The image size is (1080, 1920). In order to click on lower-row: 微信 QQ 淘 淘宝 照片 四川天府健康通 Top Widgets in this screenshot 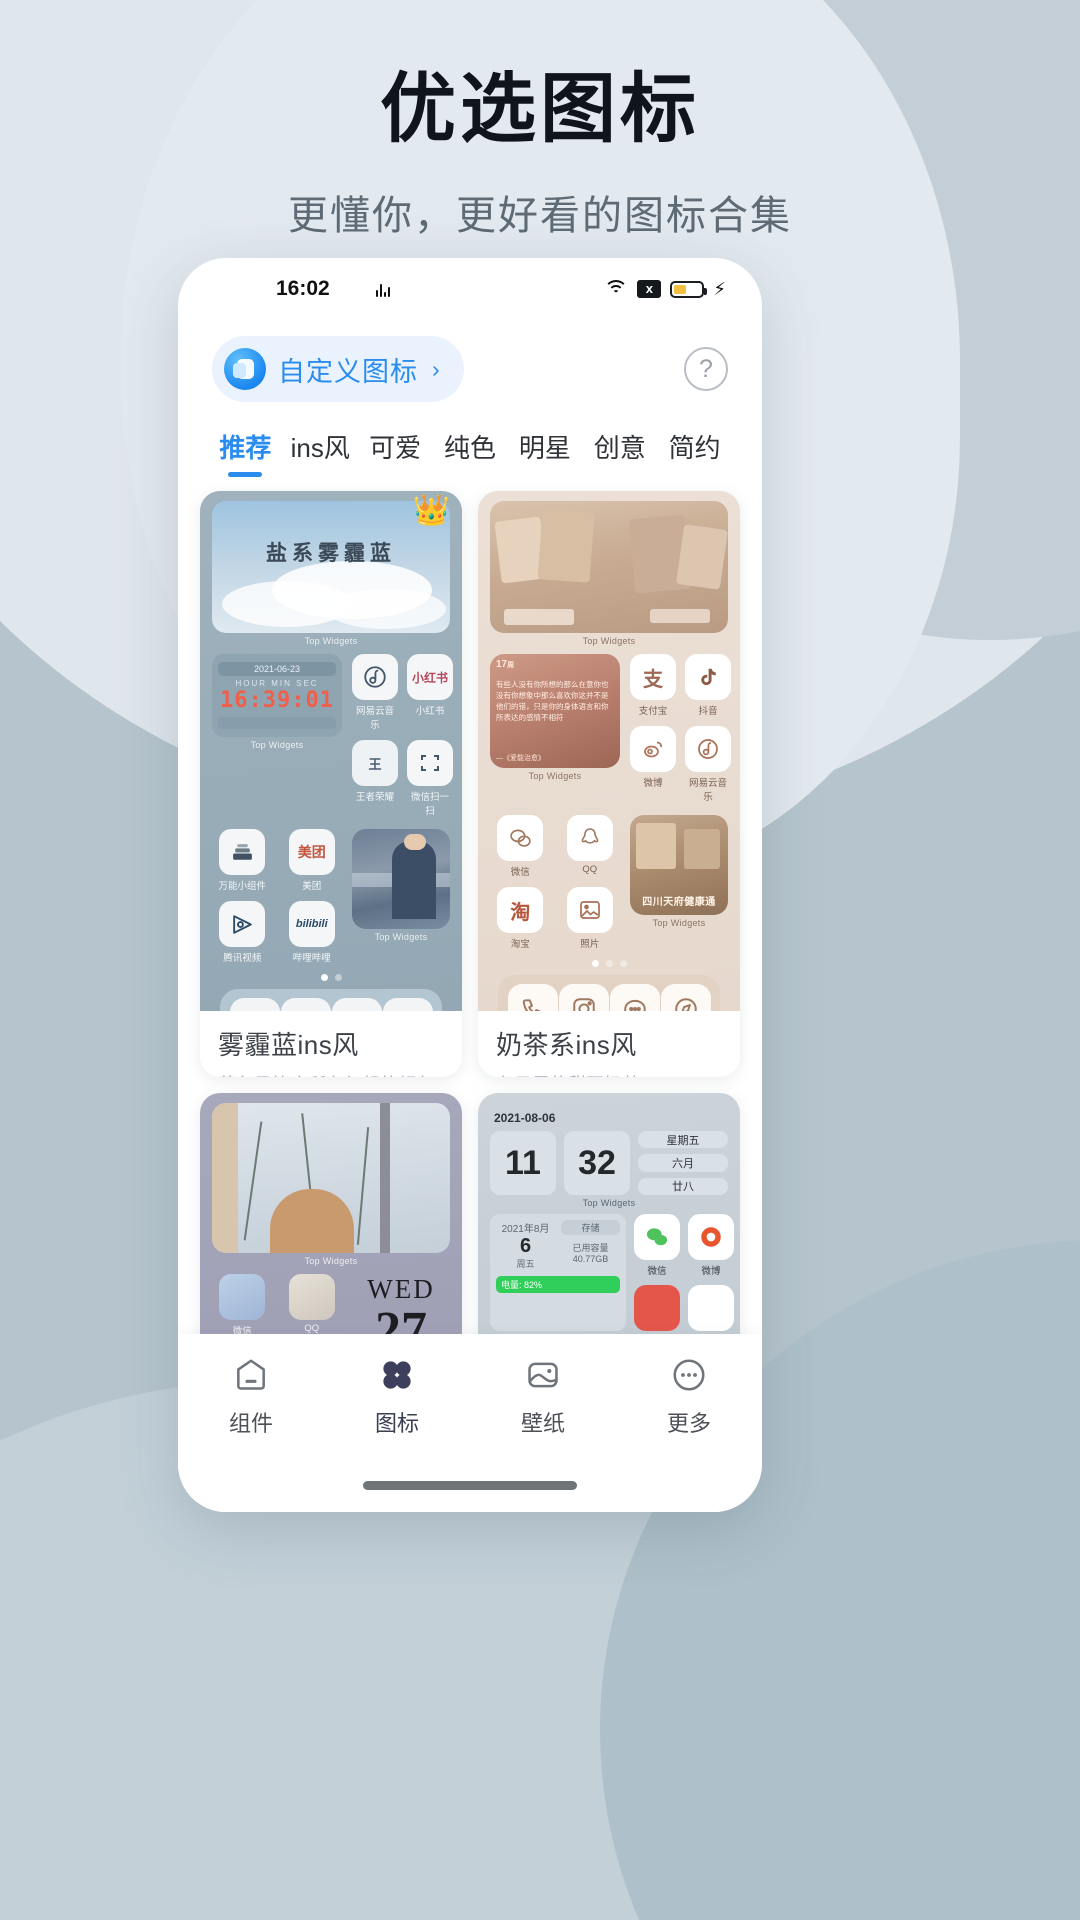, I will do `click(609, 882)`.